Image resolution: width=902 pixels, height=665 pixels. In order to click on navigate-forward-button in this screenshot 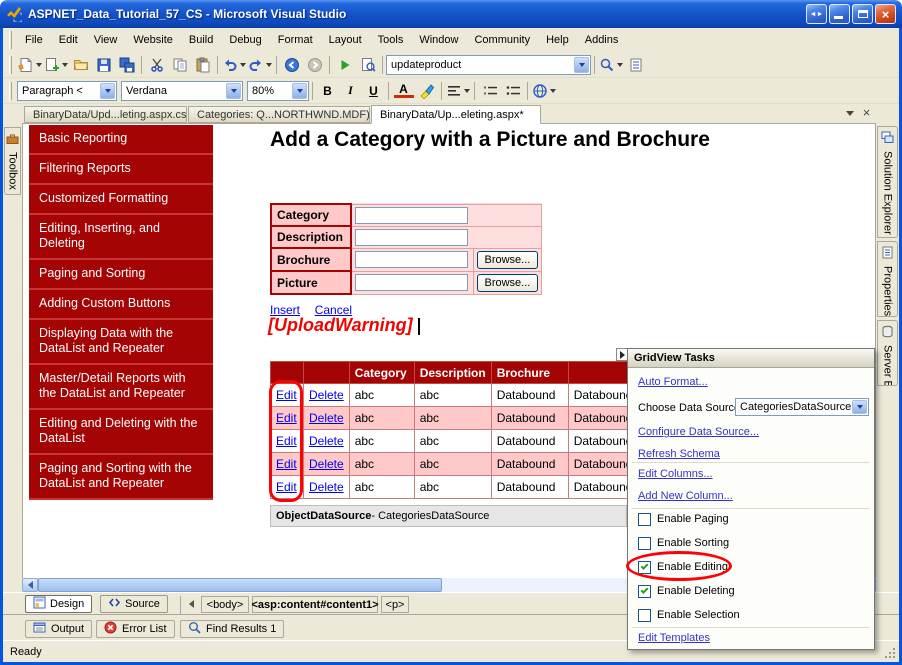, I will do `click(314, 65)`.